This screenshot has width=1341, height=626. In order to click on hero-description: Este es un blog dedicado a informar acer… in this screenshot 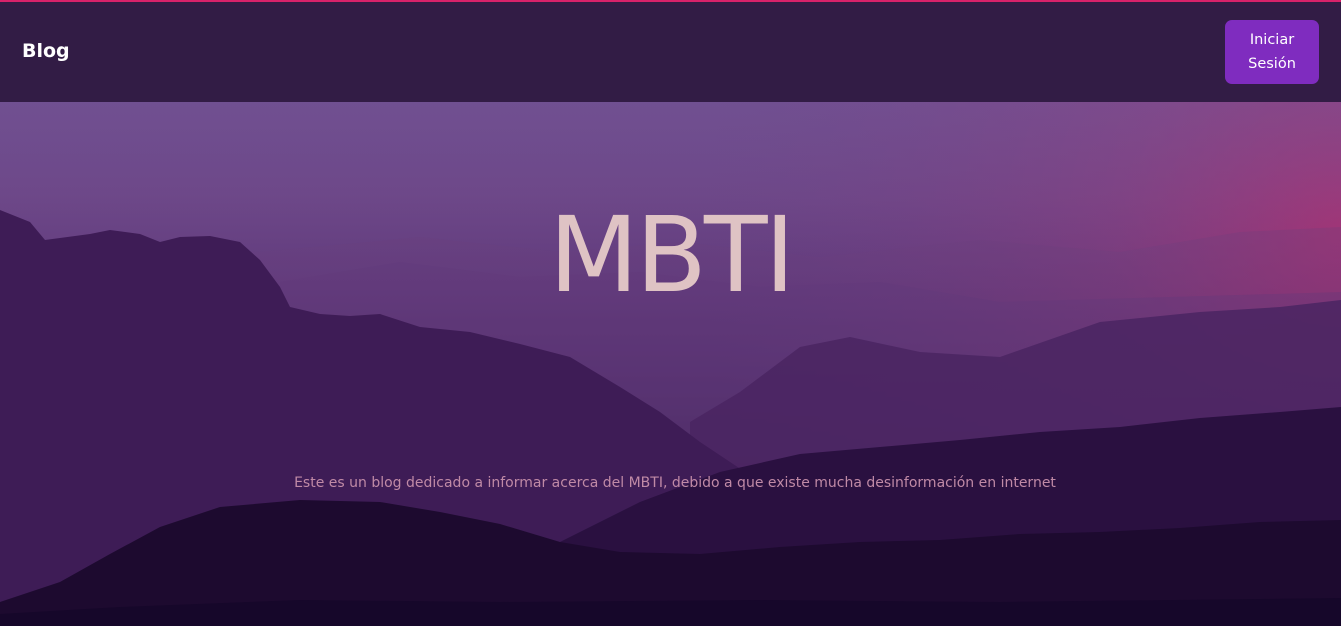, I will do `click(675, 483)`.